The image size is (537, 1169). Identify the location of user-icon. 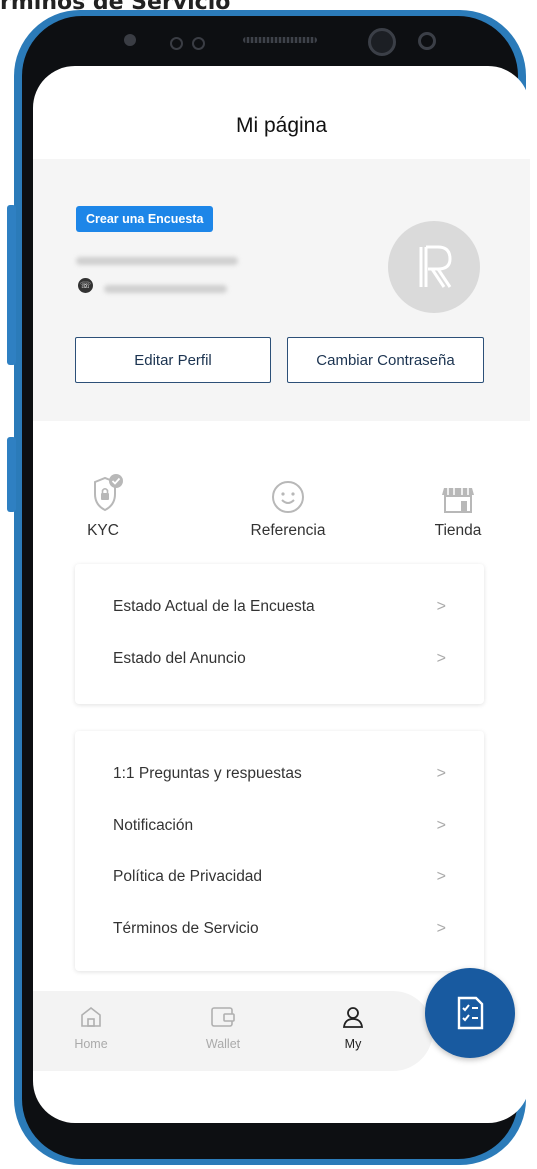
(353, 1017).